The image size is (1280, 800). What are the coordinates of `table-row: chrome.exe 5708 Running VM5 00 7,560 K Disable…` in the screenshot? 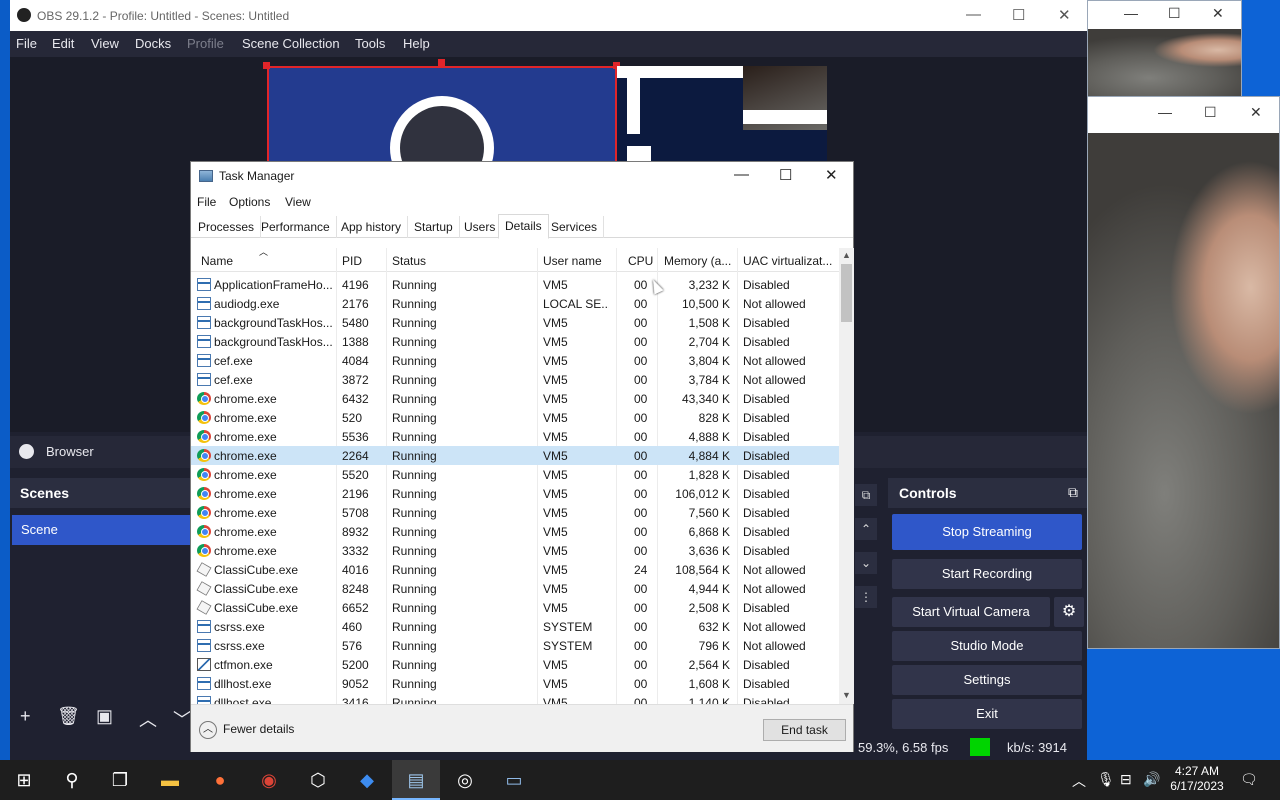 It's located at (515, 512).